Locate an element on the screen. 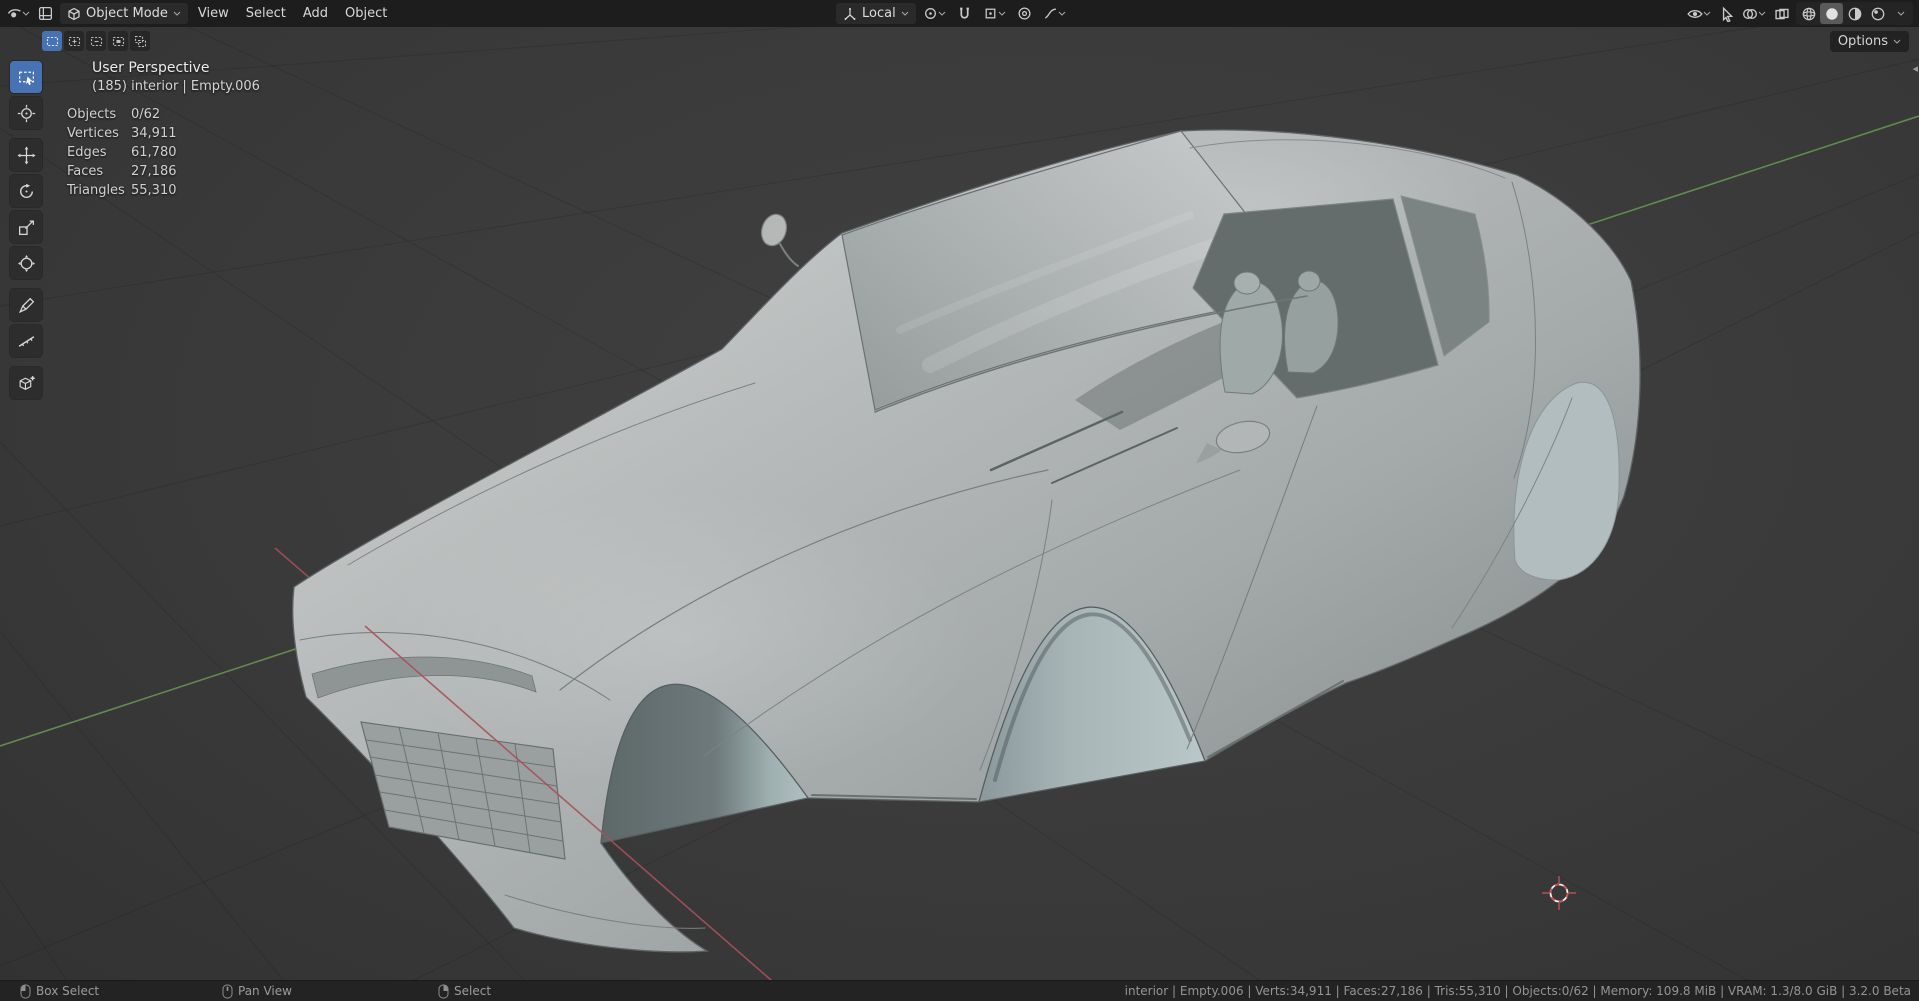  overlays-icon is located at coordinates (1750, 13).